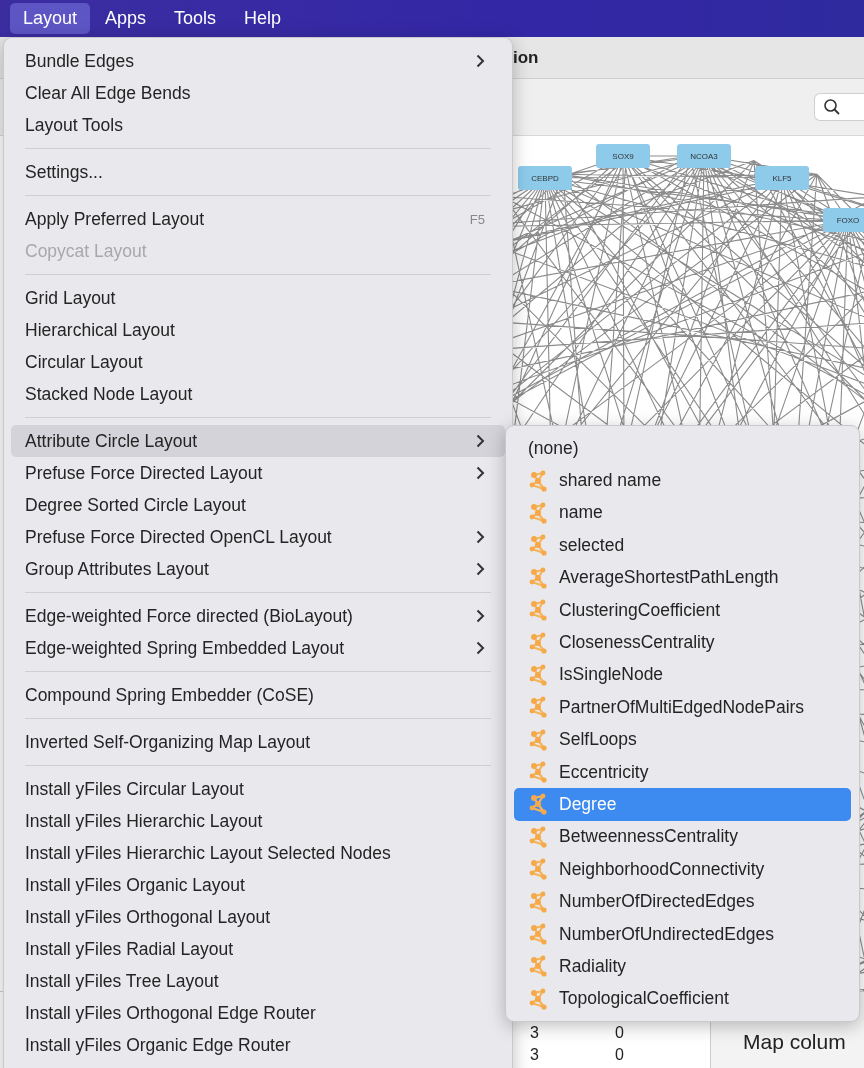  Describe the element at coordinates (682, 448) in the screenshot. I see `submenu-item: (none)` at that location.